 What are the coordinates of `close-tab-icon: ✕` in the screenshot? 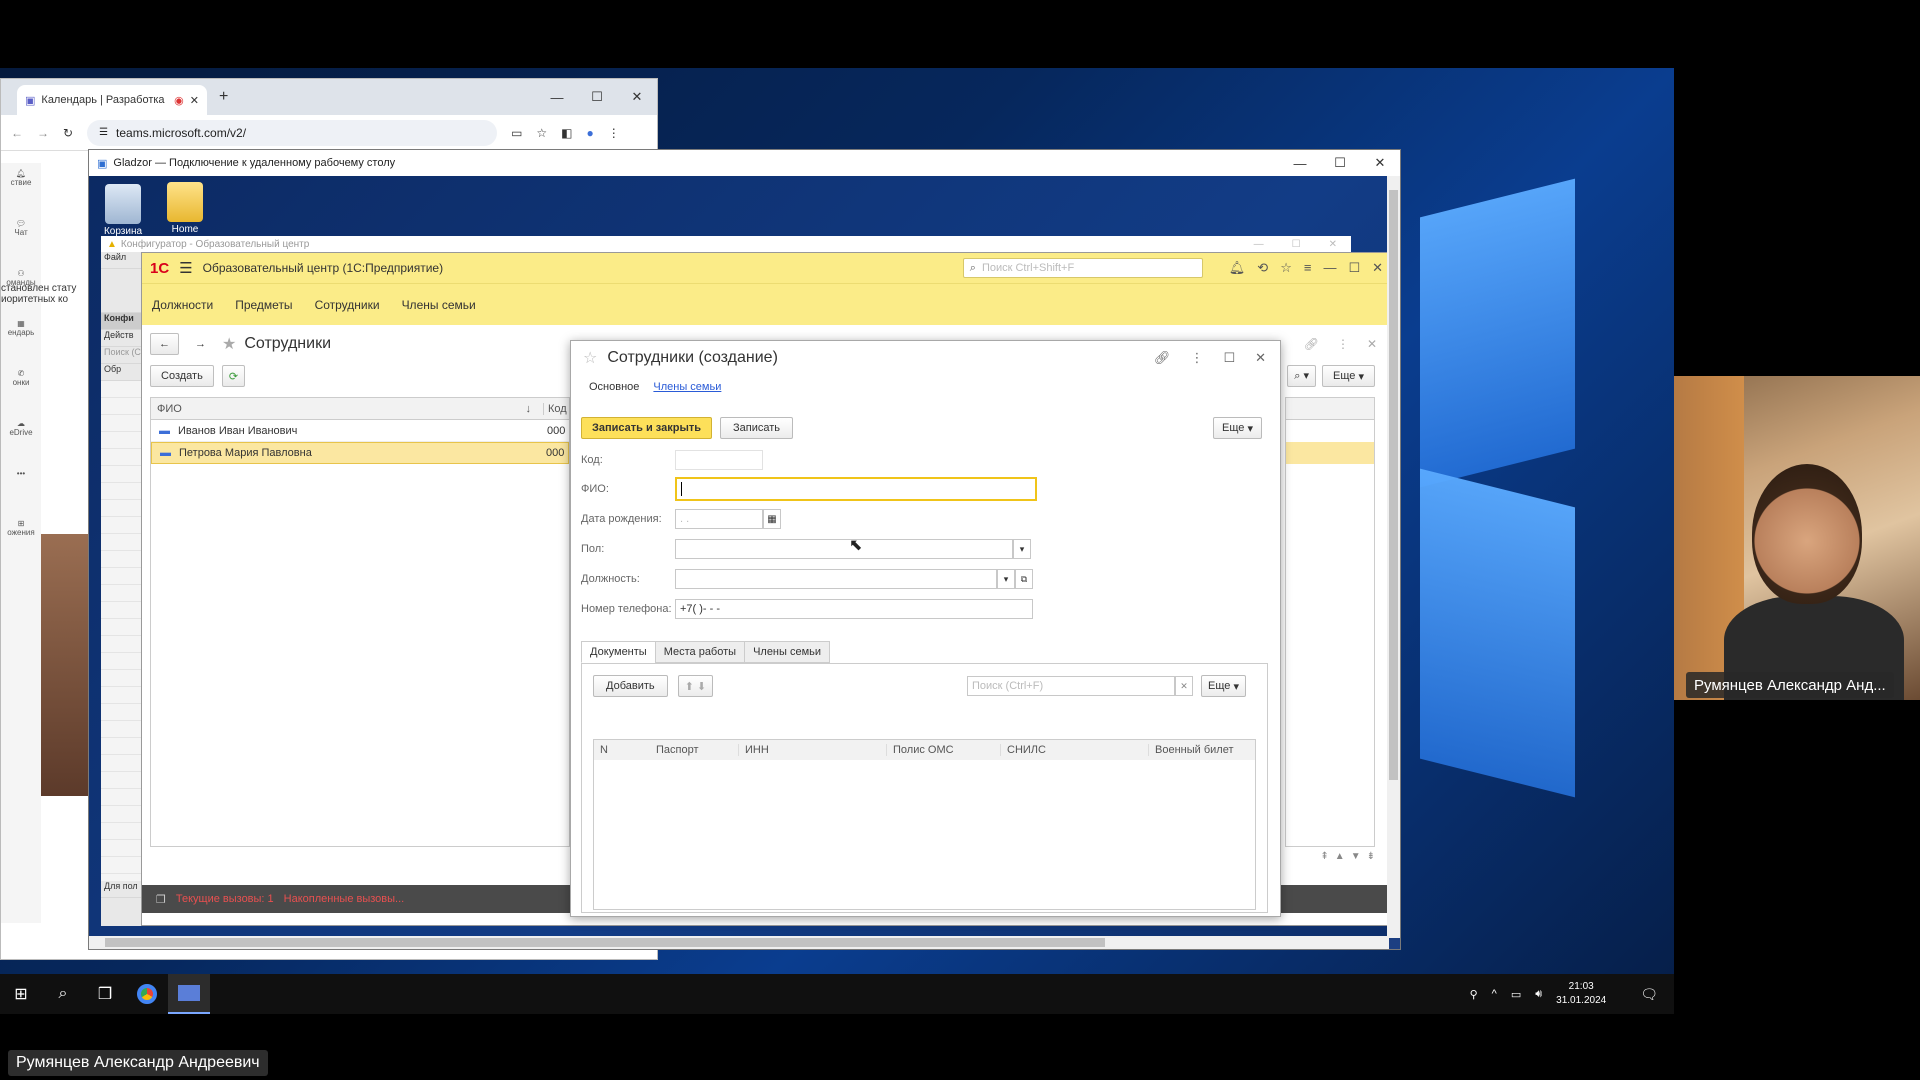 It's located at (194, 100).